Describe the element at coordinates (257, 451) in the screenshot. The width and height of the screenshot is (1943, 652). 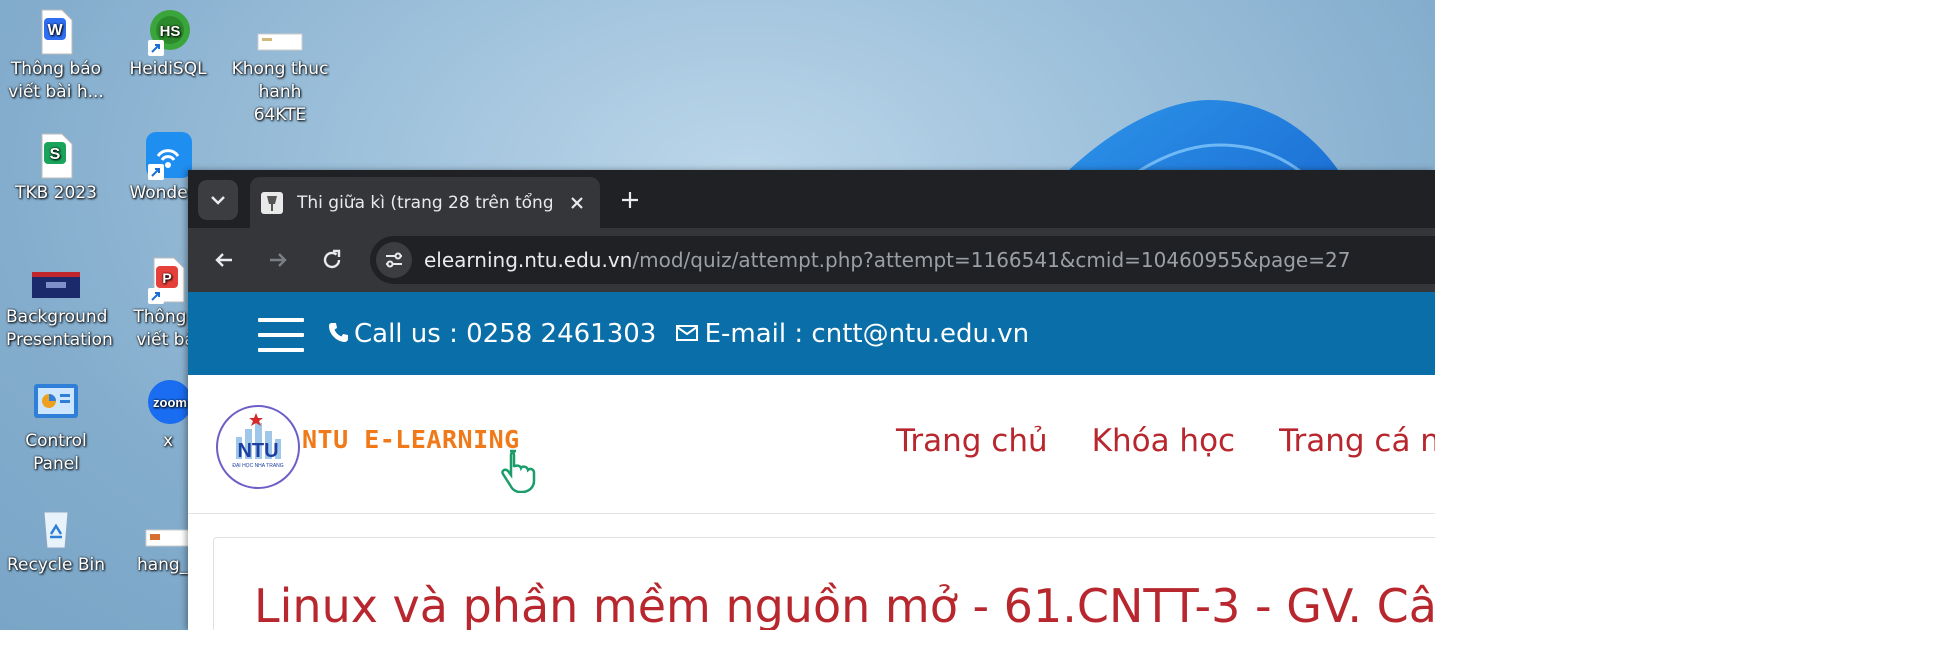
I see `seal-text: NTU` at that location.